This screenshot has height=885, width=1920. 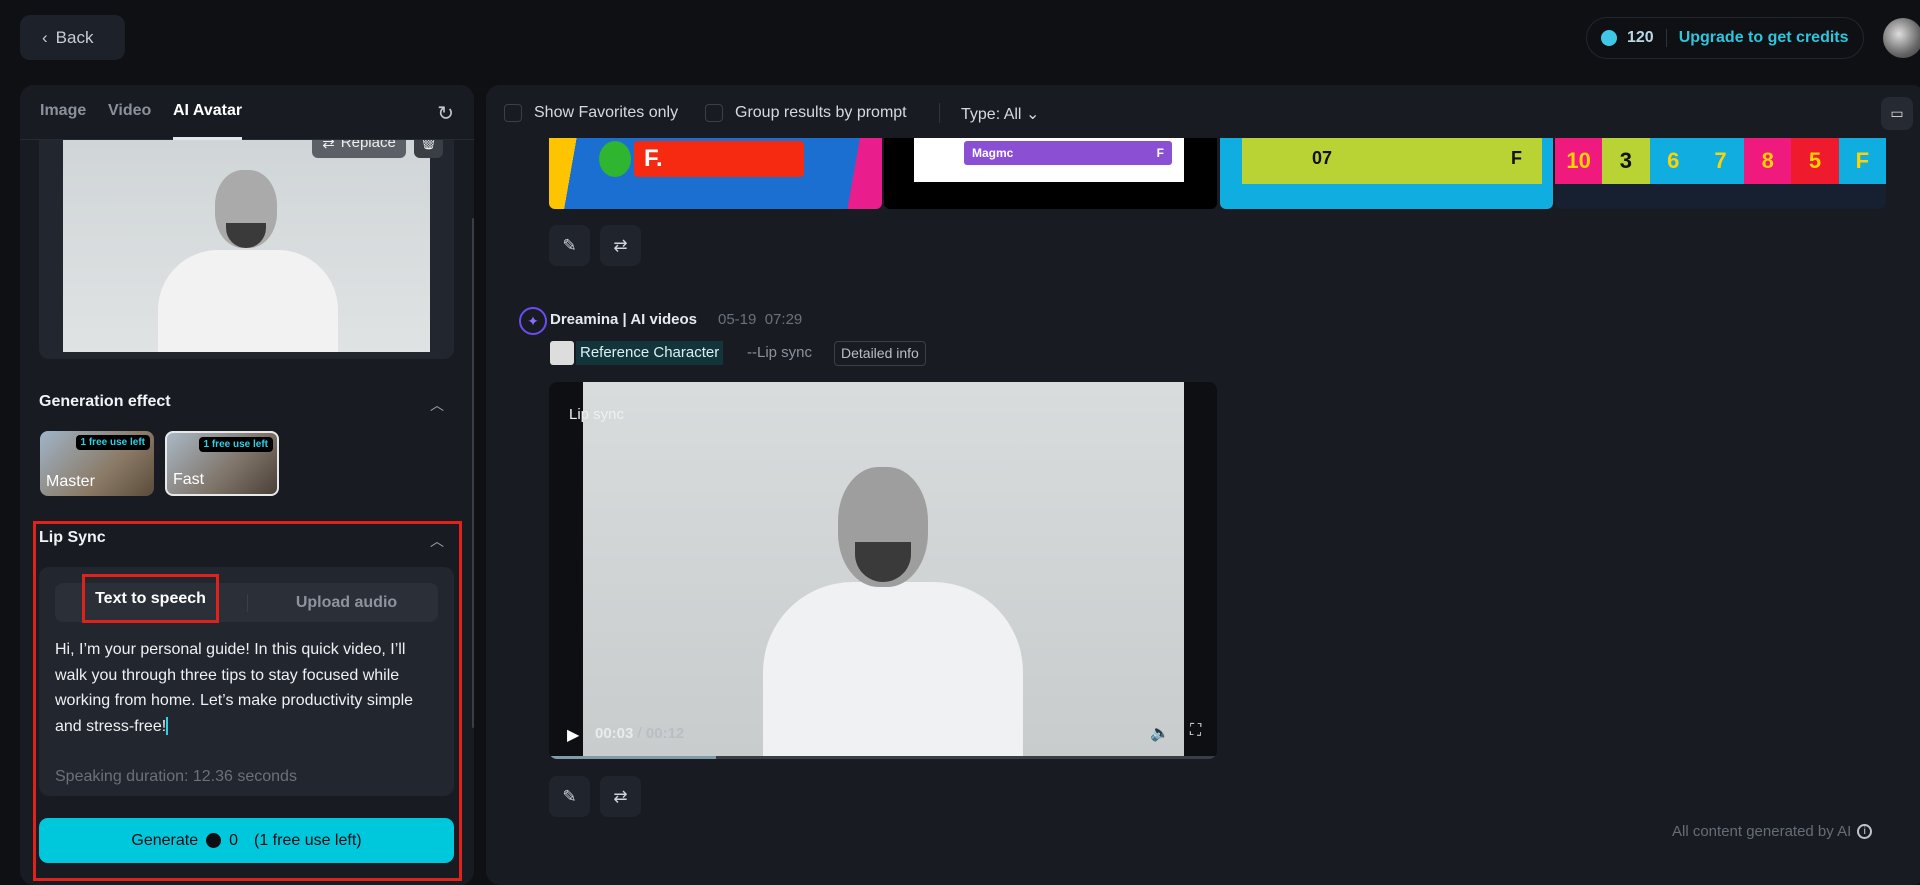 What do you see at coordinates (1050, 173) in the screenshot?
I see `result-image: Magmc F` at bounding box center [1050, 173].